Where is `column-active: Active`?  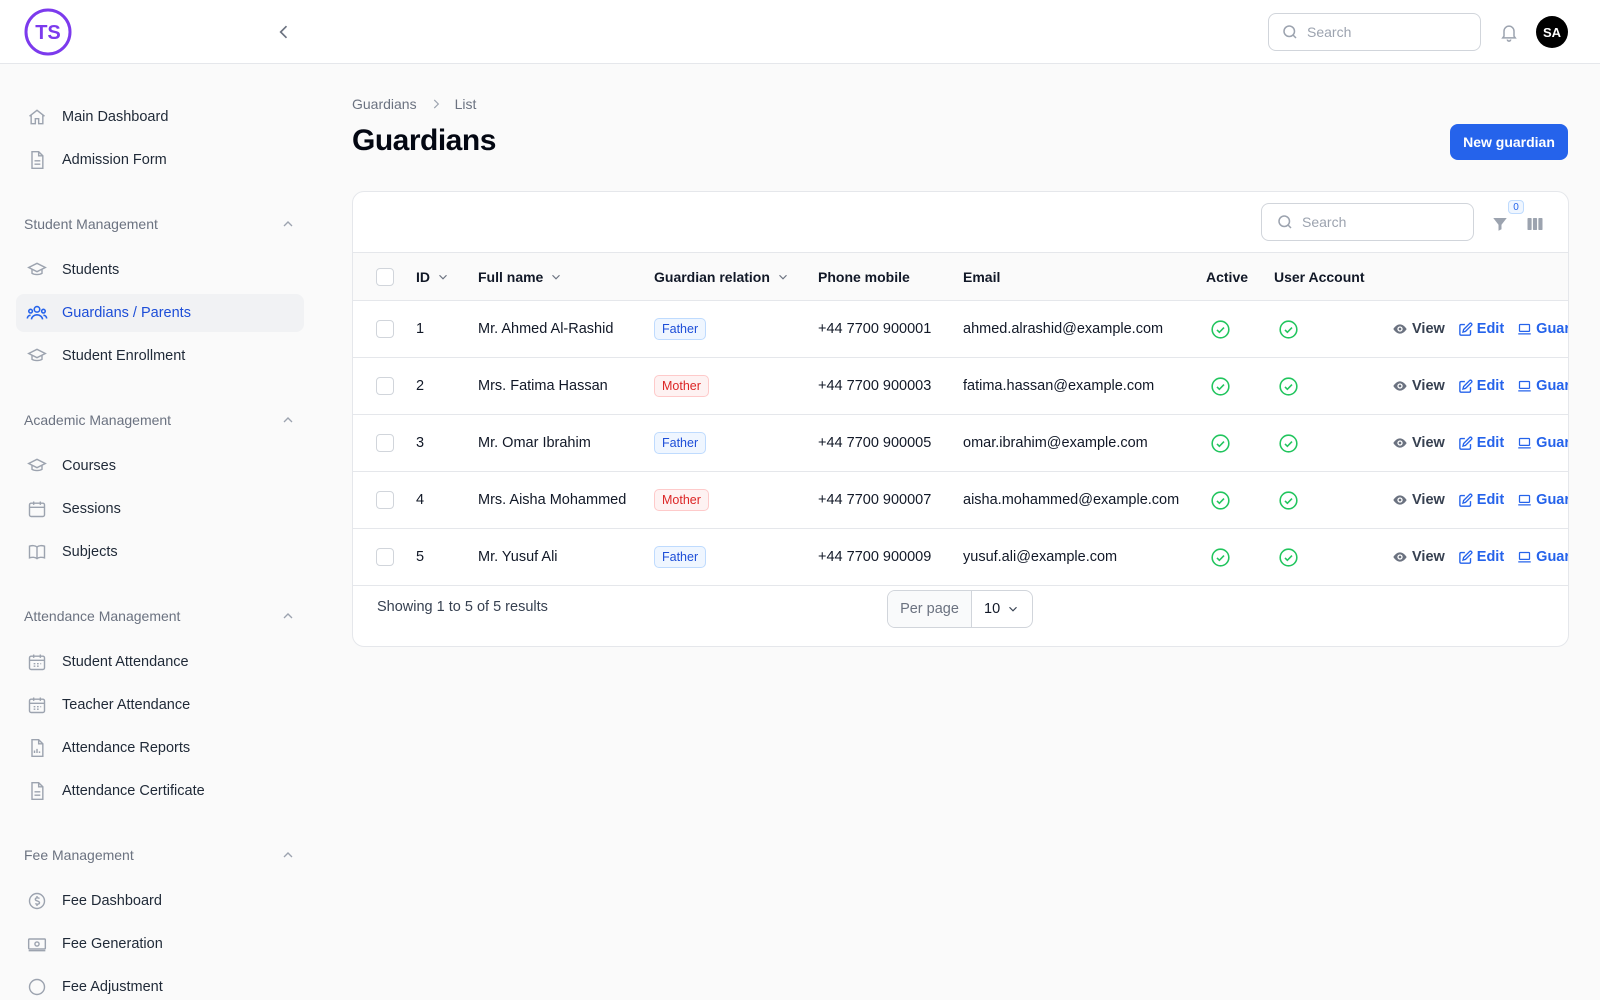
column-active: Active is located at coordinates (1227, 277).